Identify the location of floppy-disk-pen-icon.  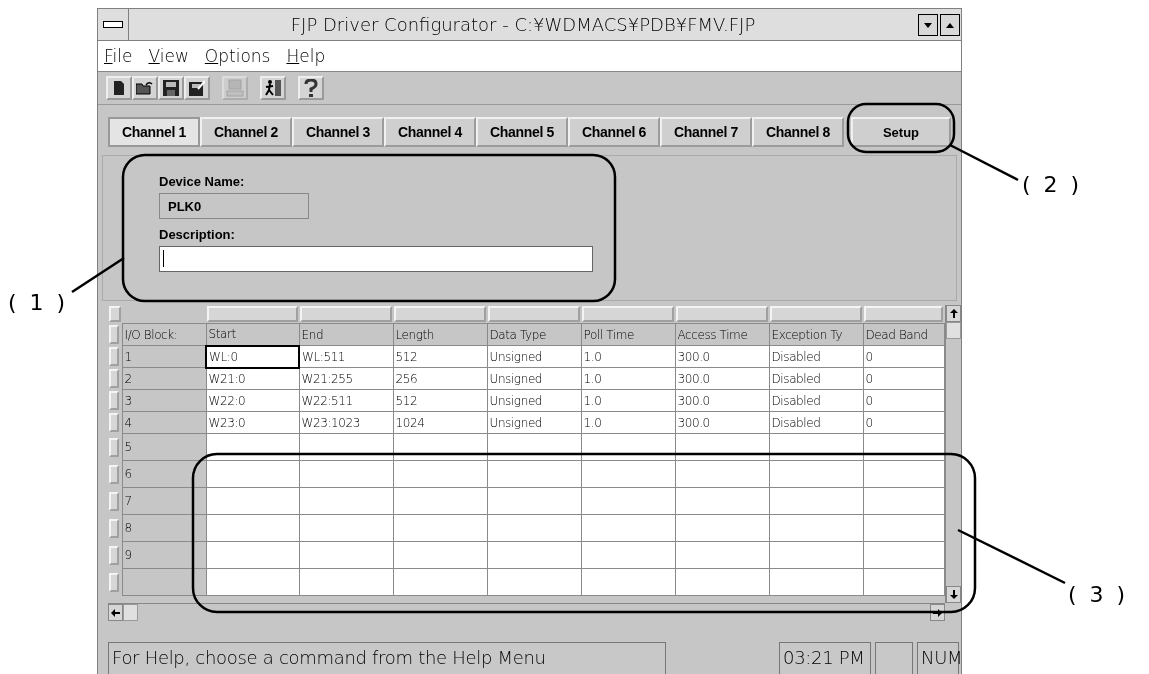
(197, 88).